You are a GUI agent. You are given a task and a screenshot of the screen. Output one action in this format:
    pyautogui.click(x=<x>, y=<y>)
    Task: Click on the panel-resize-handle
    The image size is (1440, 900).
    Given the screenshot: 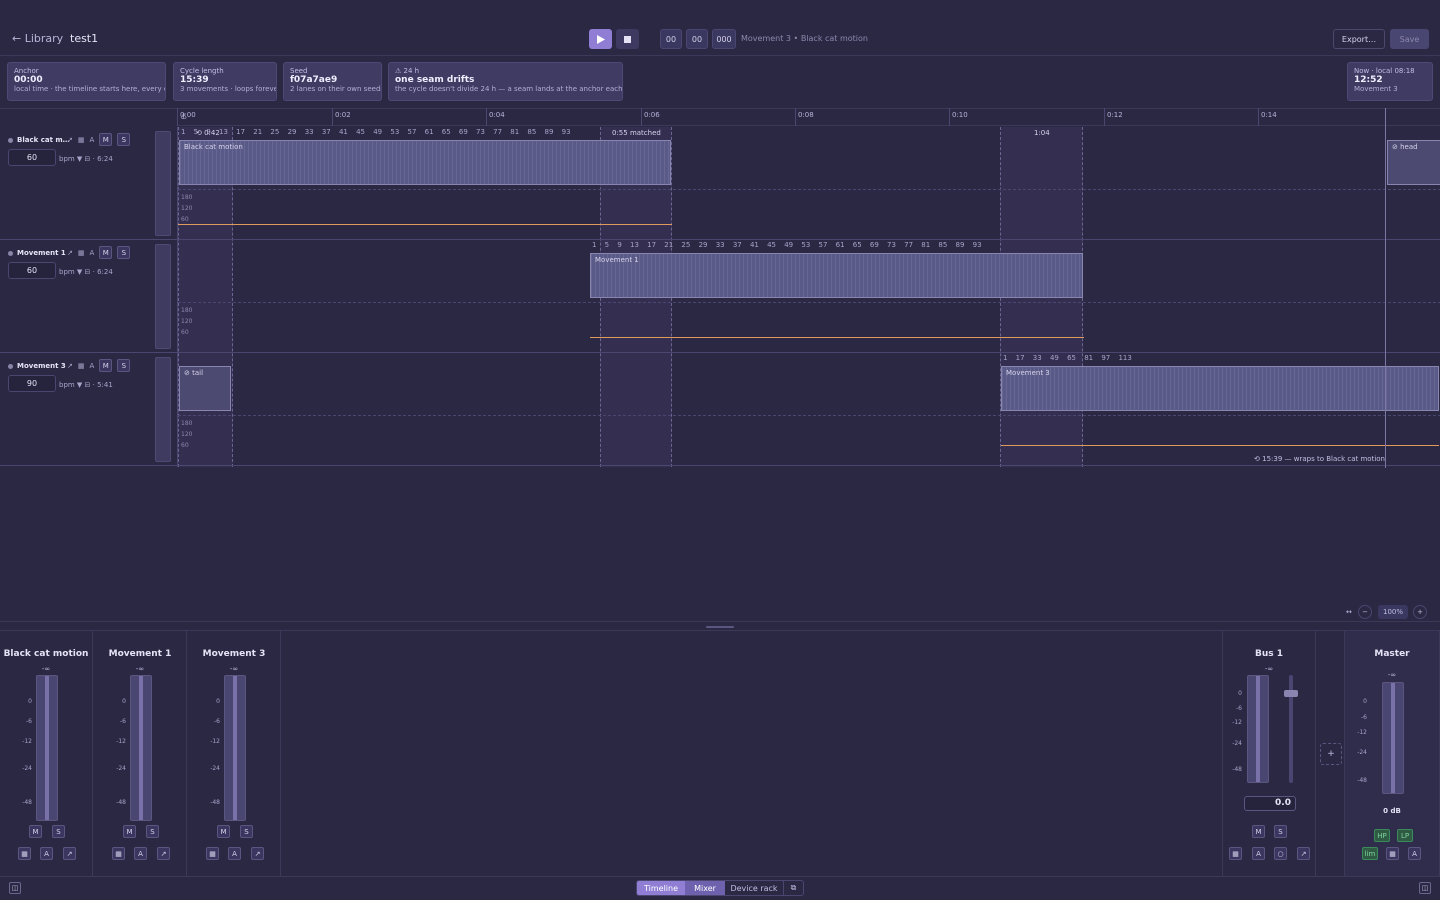 What is the action you would take?
    pyautogui.click(x=720, y=627)
    